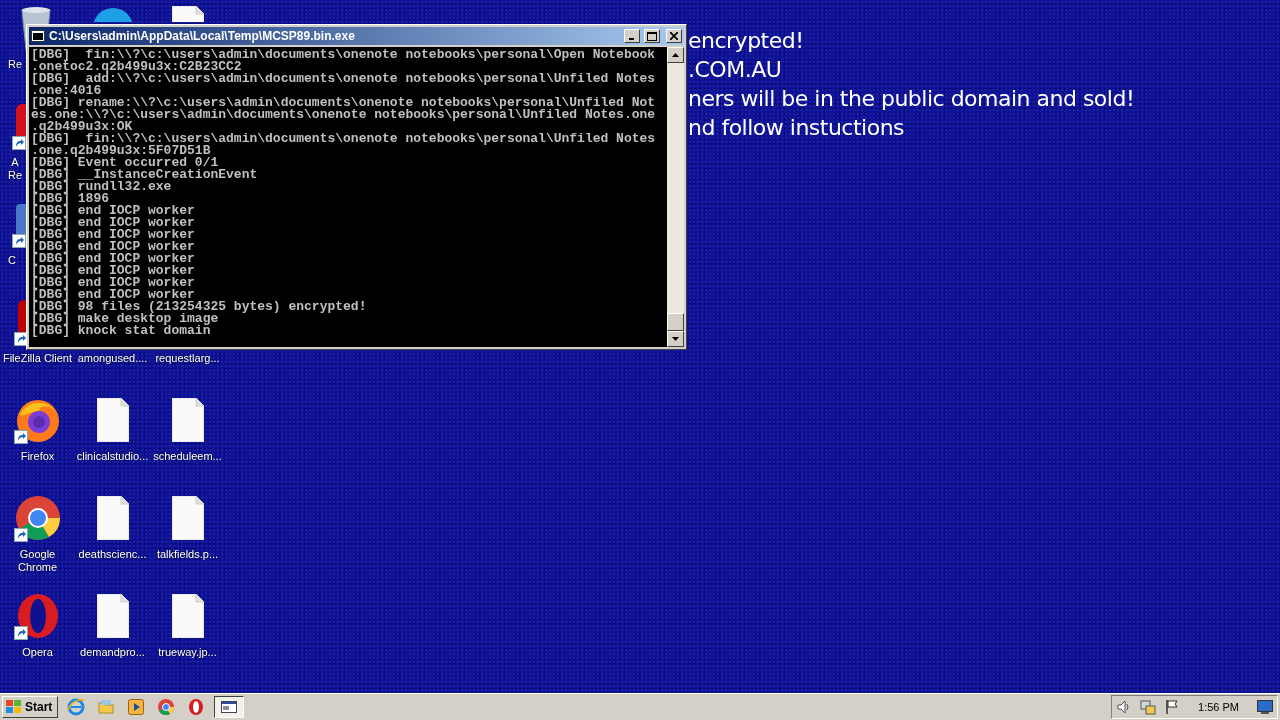 The height and width of the screenshot is (720, 1280). Describe the element at coordinates (121, 151) in the screenshot. I see `console-line: .one.q2b499u3x:5F07D51B` at that location.